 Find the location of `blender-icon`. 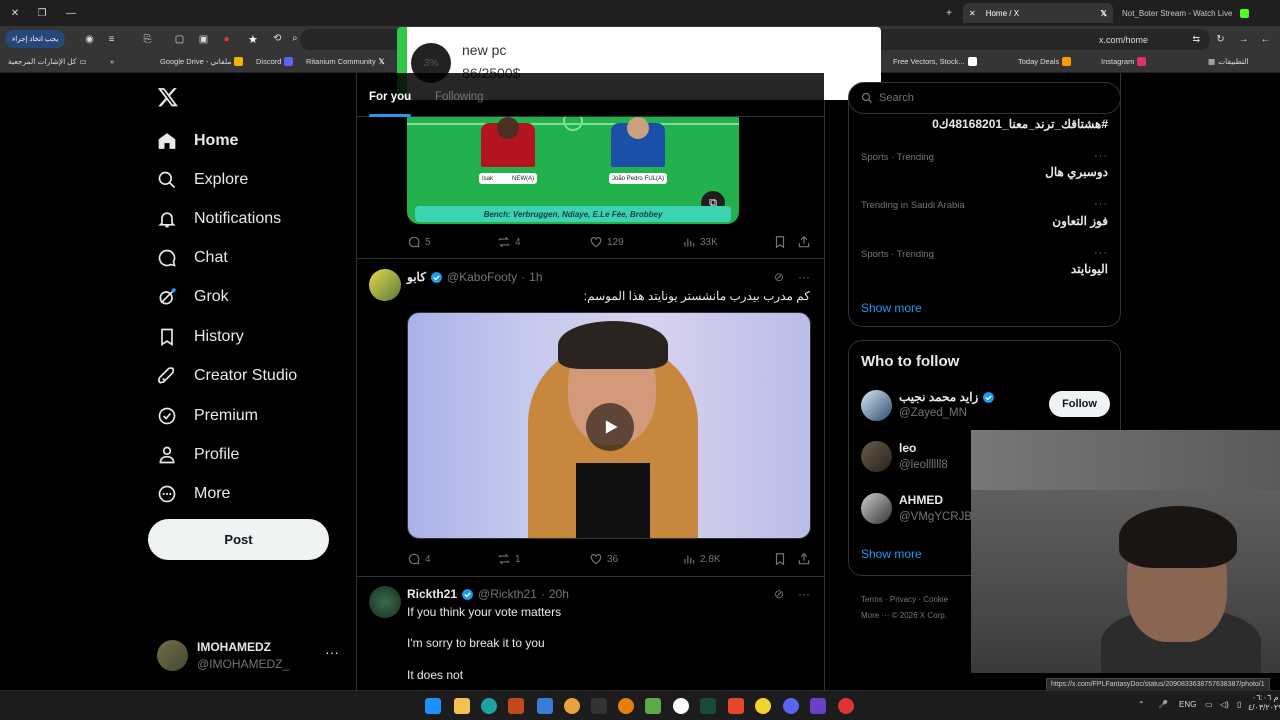

blender-icon is located at coordinates (626, 706).